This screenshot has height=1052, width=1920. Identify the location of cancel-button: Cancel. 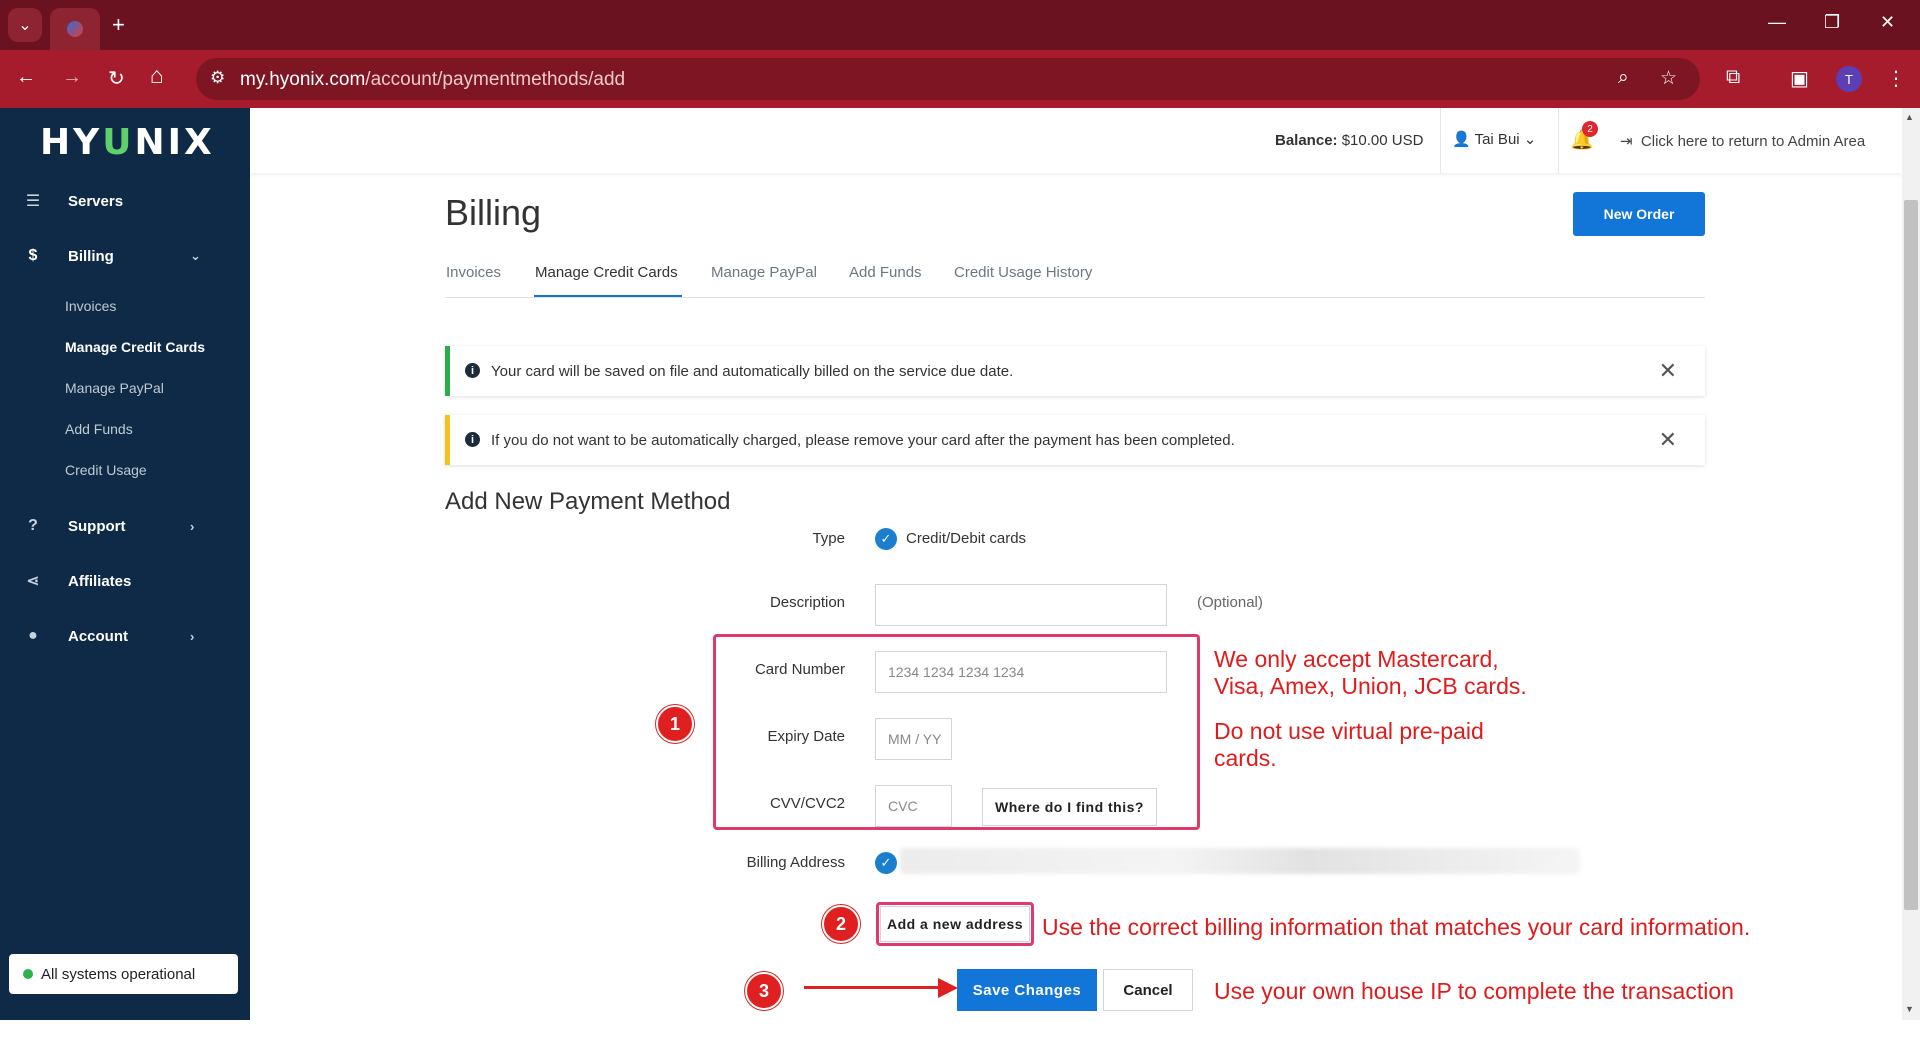
(1148, 990).